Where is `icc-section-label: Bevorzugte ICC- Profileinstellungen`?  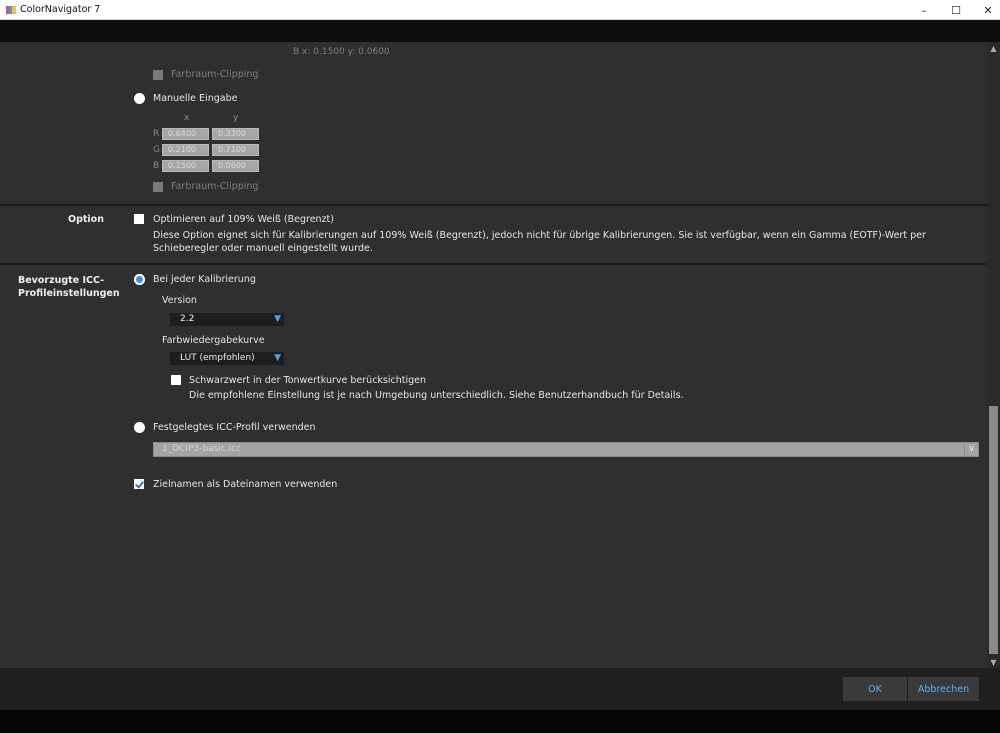
icc-section-label: Bevorzugte ICC- Profileinstellungen is located at coordinates (69, 287).